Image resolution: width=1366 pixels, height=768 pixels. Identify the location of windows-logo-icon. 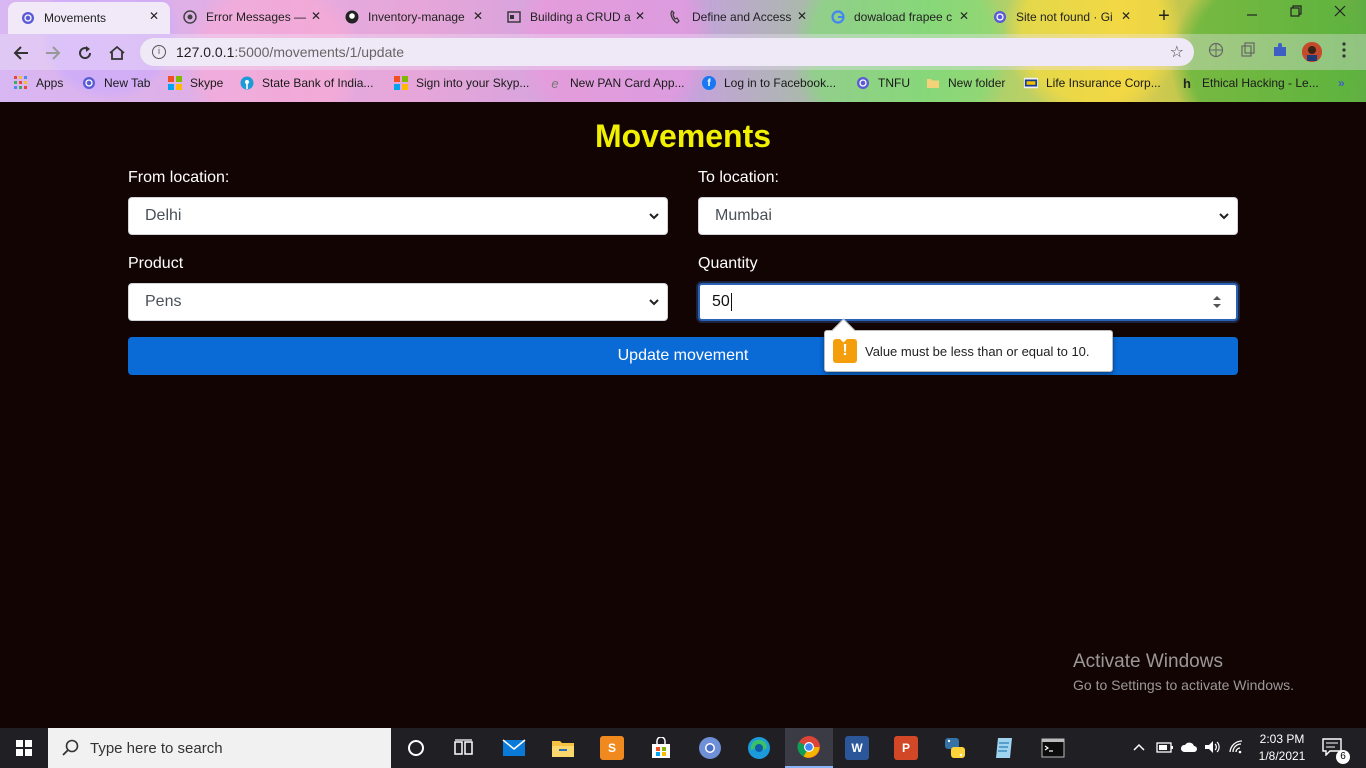
(24, 748).